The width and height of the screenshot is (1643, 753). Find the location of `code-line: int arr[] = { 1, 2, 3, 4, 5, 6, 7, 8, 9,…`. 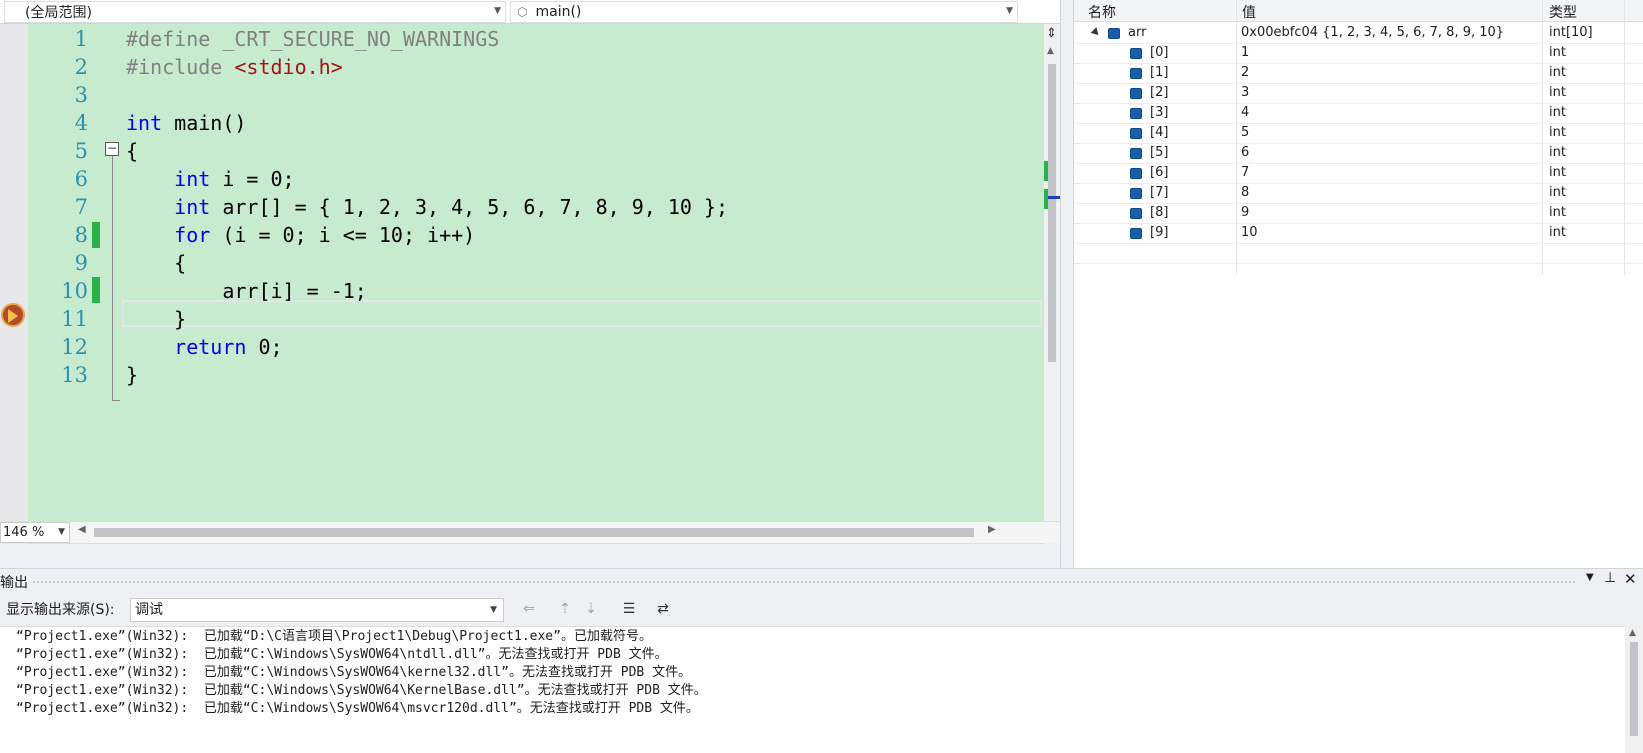

code-line: int arr[] = { 1, 2, 3, 4, 5, 6, 7, 8, 9,… is located at coordinates (427, 207).